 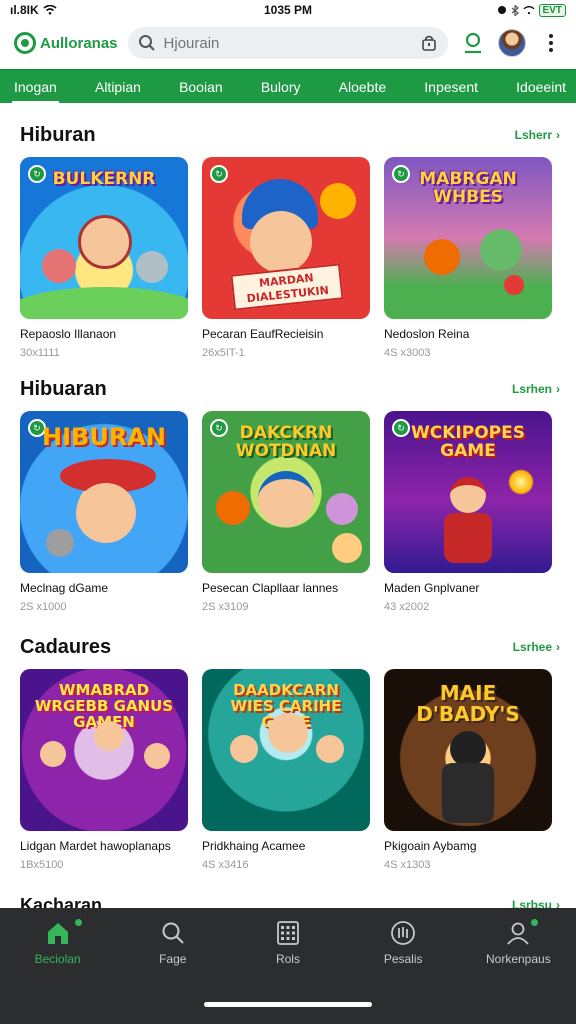 I want to click on game-meta: 30x1111, so click(x=40, y=353).